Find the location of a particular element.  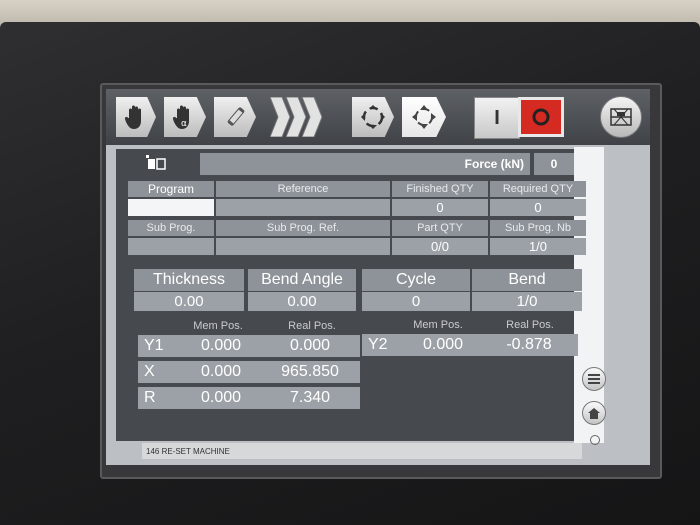

power-on-button: I is located at coordinates (497, 118).